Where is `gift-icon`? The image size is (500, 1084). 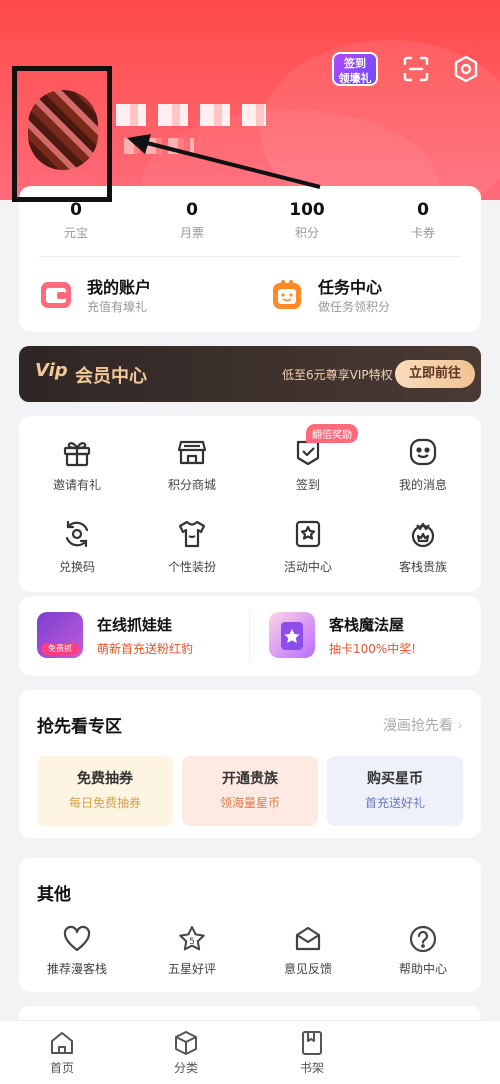
gift-icon is located at coordinates (77, 454).